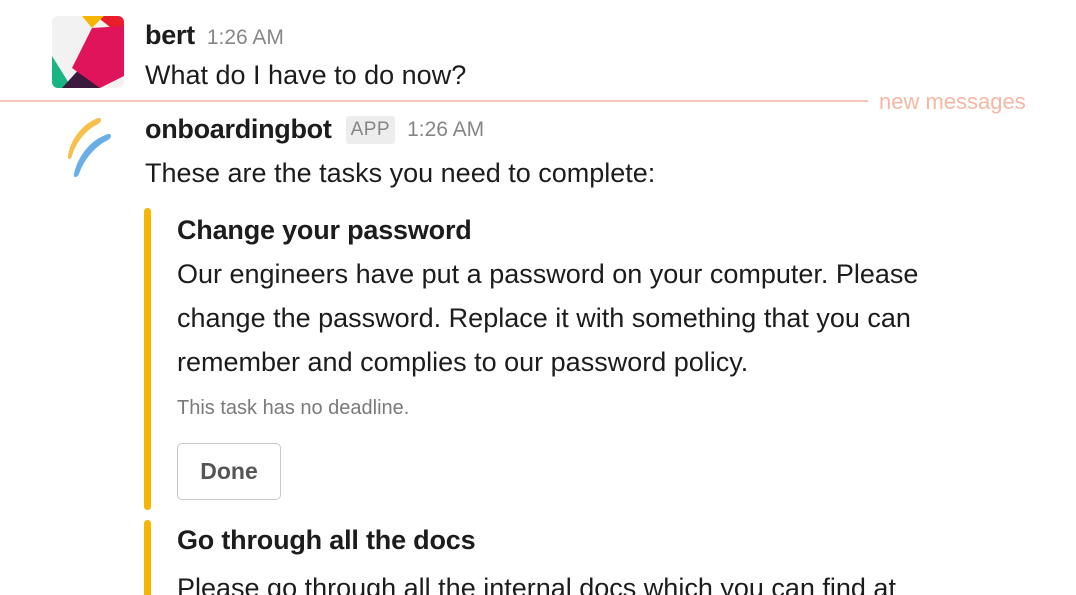 The height and width of the screenshot is (595, 1076). I want to click on new-messages-label: new messages, so click(952, 101).